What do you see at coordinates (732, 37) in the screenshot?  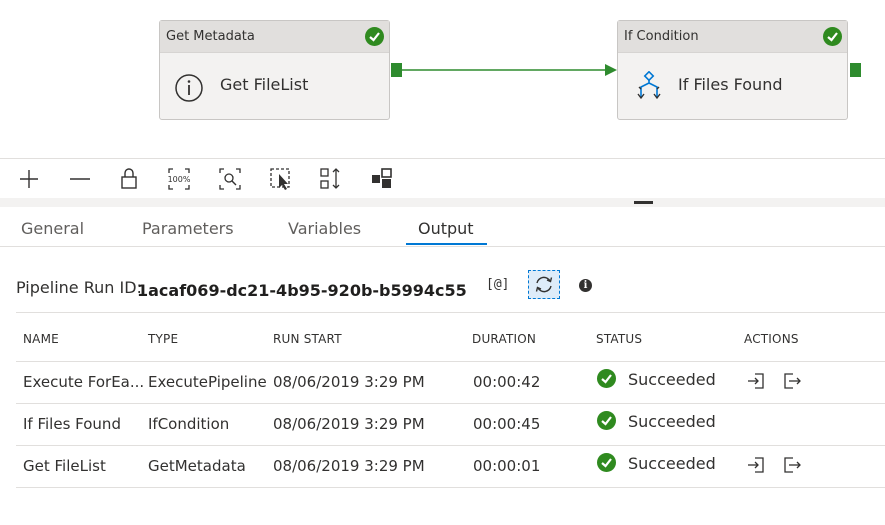 I see `activity-type-label: If Condition` at bounding box center [732, 37].